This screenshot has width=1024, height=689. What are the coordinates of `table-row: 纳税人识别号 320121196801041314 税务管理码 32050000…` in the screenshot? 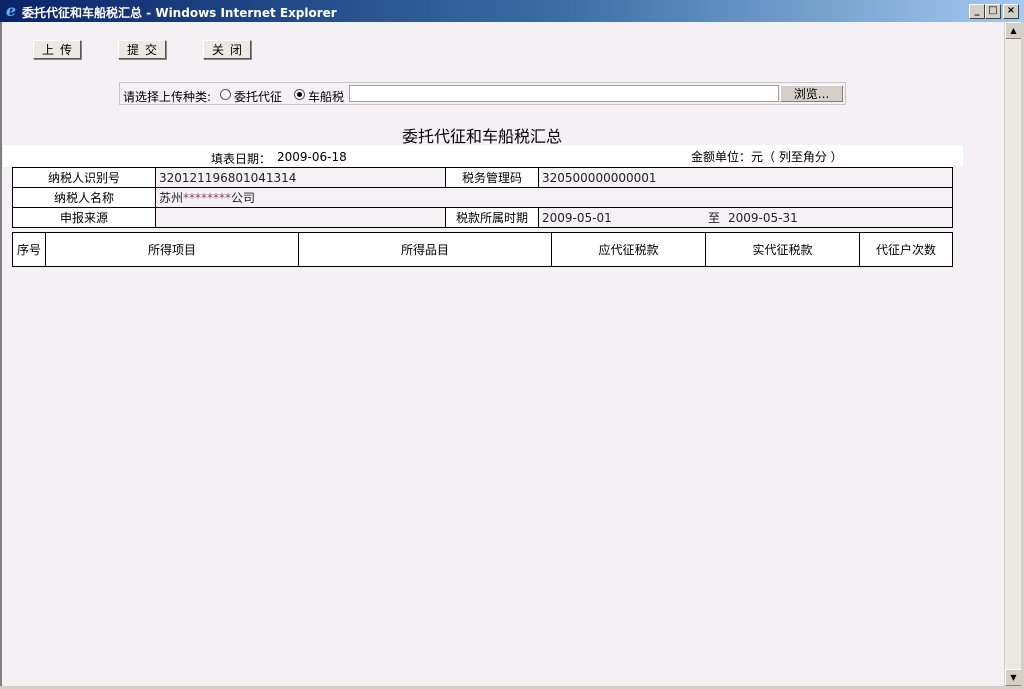 It's located at (482, 177).